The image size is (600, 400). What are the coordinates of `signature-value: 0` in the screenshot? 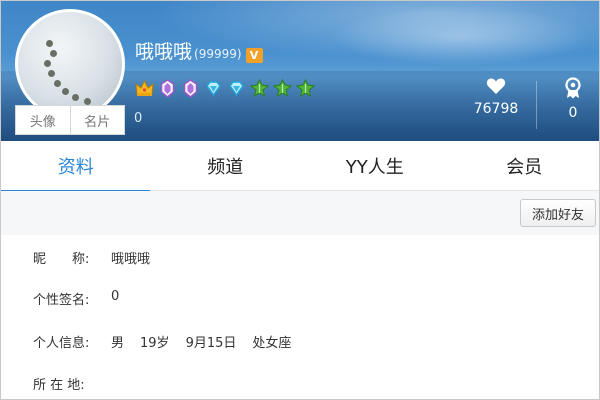 It's located at (115, 296).